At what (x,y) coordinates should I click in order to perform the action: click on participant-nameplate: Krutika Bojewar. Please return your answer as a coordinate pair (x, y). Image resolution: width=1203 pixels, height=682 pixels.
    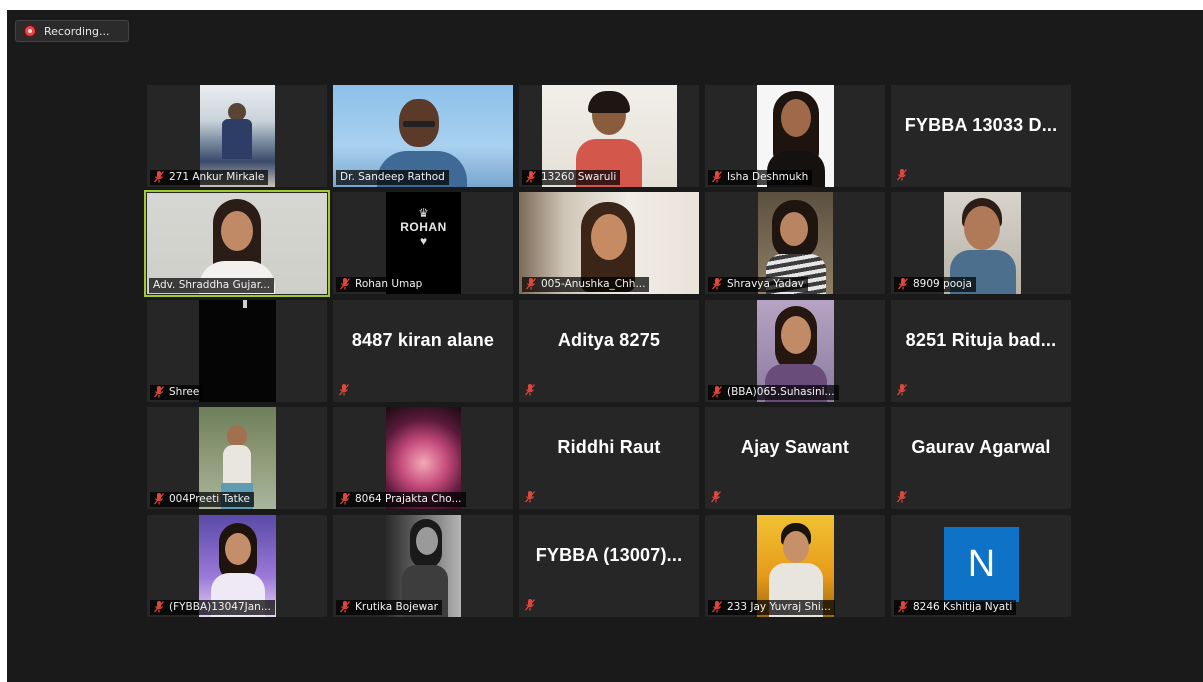
    Looking at the image, I should click on (389, 607).